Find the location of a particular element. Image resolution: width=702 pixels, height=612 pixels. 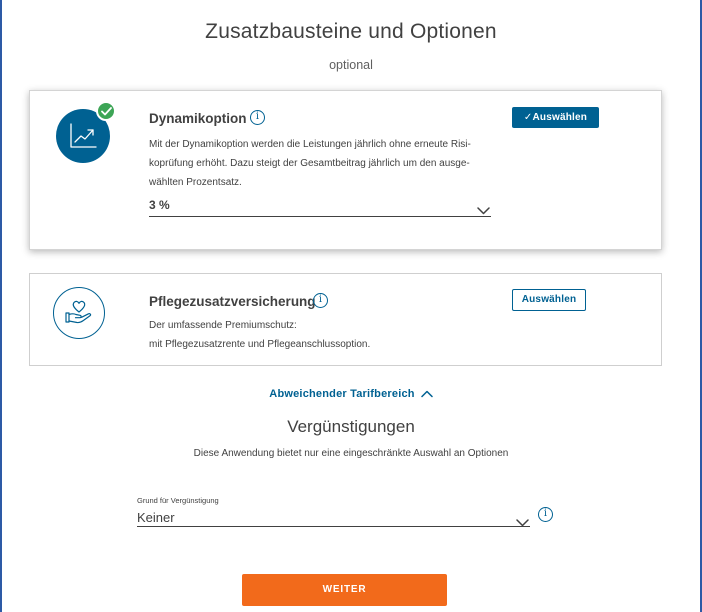

select-value: Keiner is located at coordinates (156, 517).